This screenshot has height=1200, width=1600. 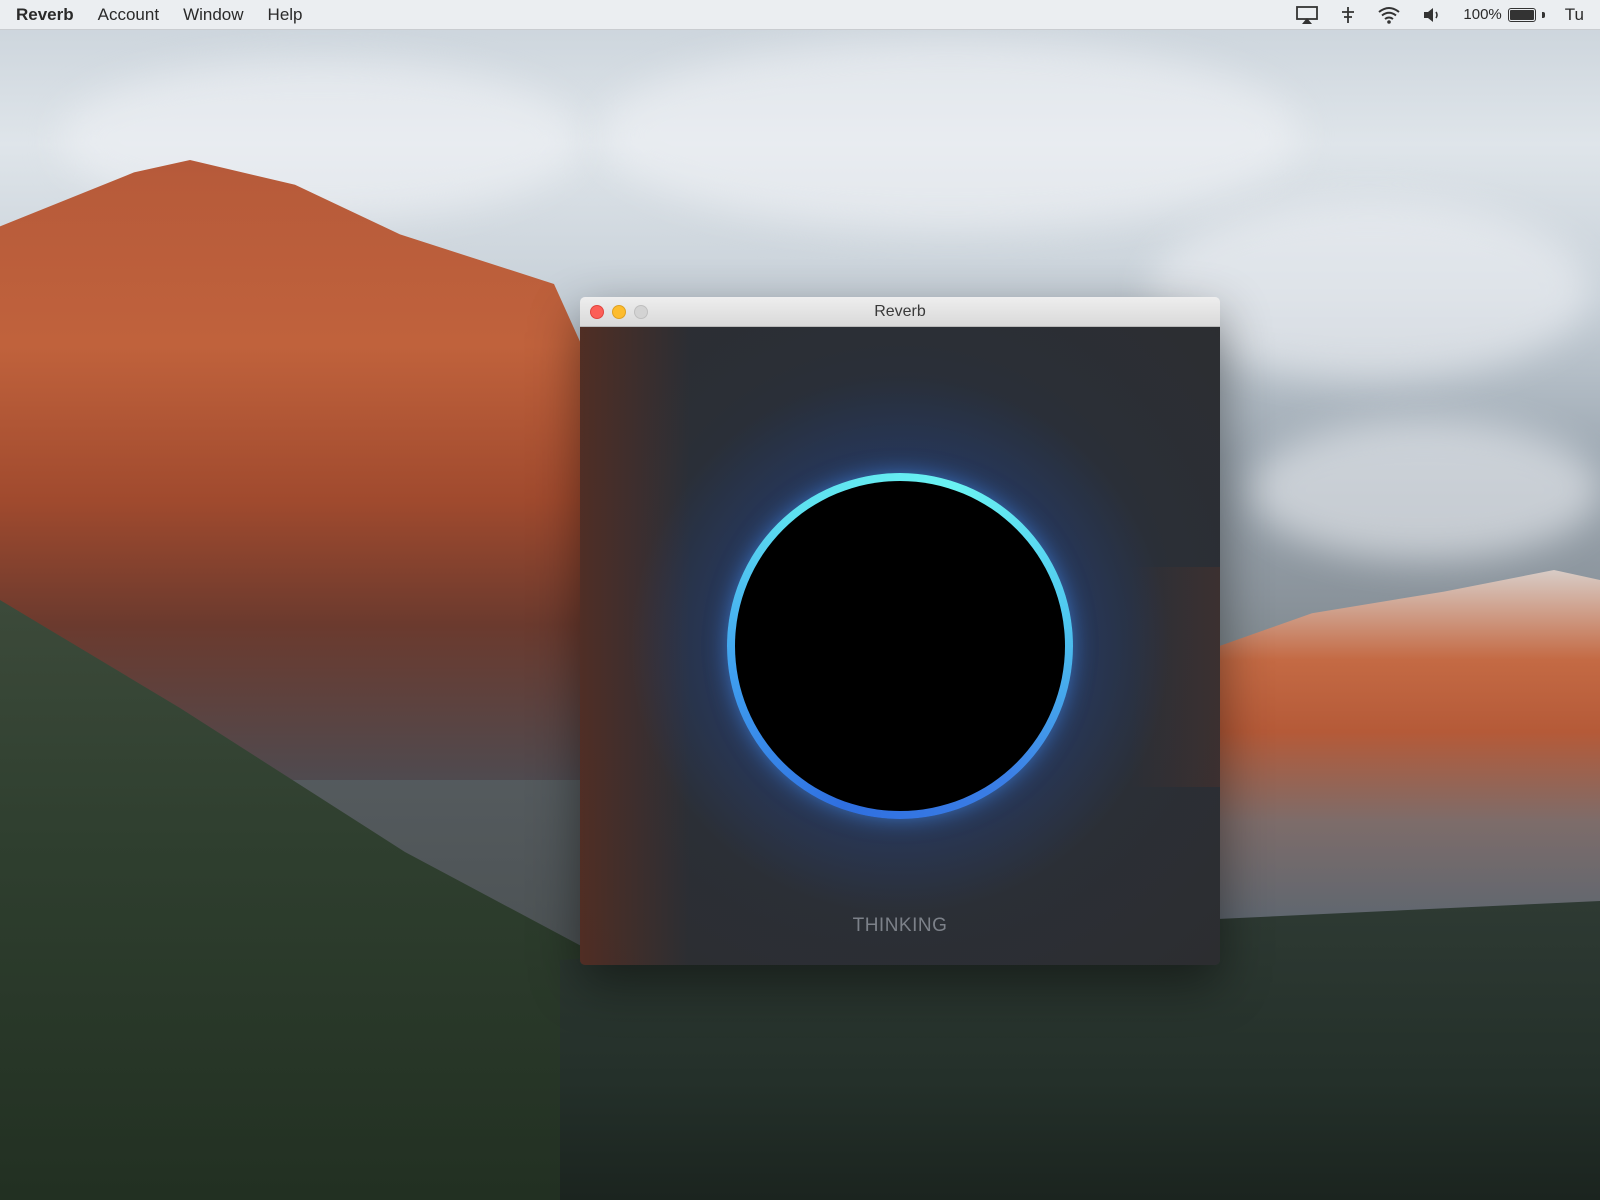 What do you see at coordinates (1307, 15) in the screenshot?
I see `airplay-icon` at bounding box center [1307, 15].